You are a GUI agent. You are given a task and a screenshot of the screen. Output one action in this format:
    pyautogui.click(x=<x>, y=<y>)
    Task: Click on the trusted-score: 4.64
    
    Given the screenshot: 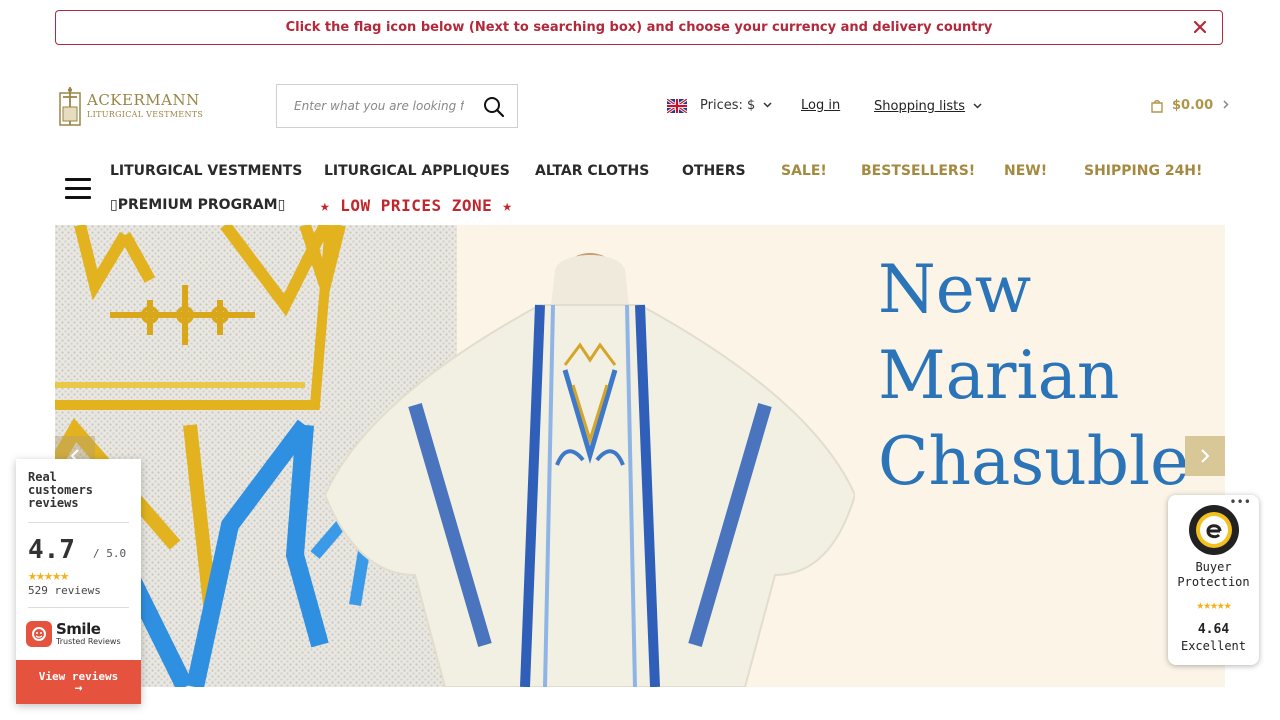 What is the action you would take?
    pyautogui.click(x=1213, y=629)
    